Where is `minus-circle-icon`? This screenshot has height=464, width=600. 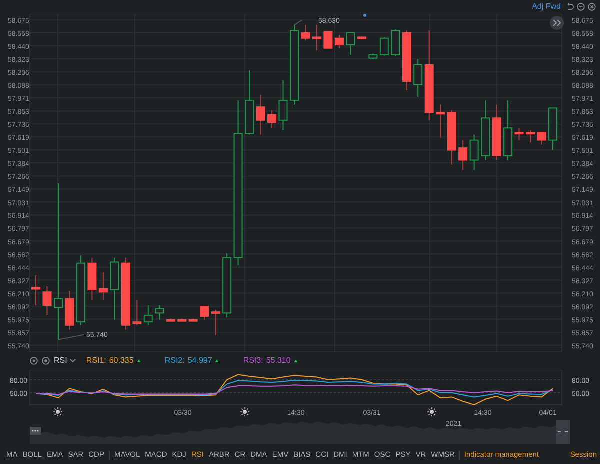
minus-circle-icon is located at coordinates (581, 7).